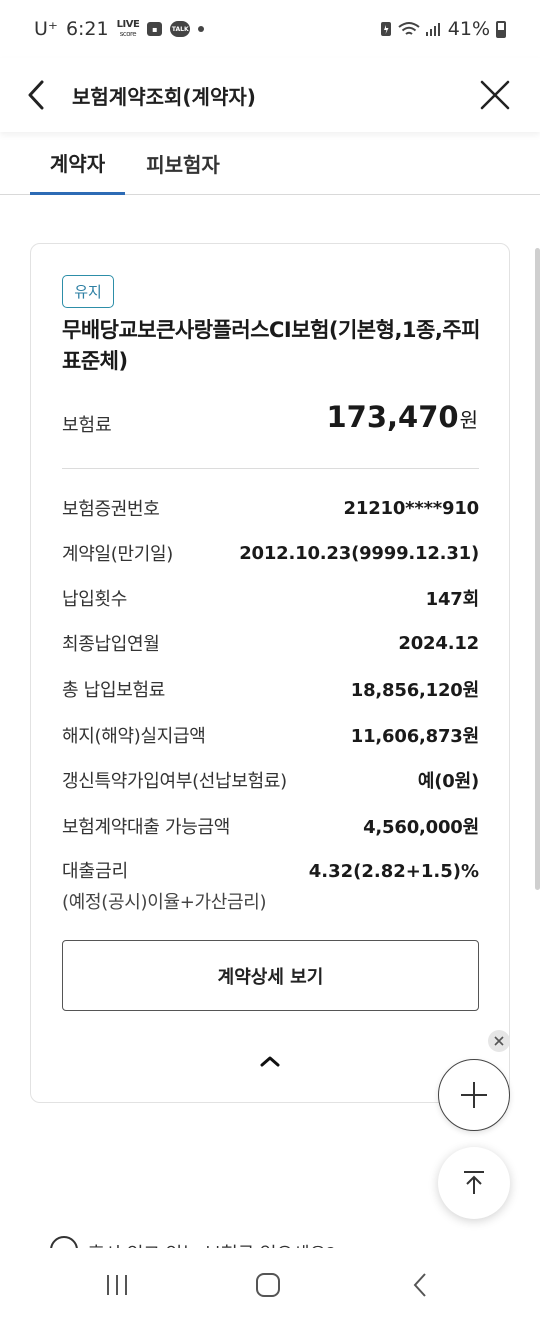 This screenshot has height=1320, width=540. What do you see at coordinates (270, 735) in the screenshot?
I see `detail-row-surrender-value: 해지(해약)실지급액 11,606,873원` at bounding box center [270, 735].